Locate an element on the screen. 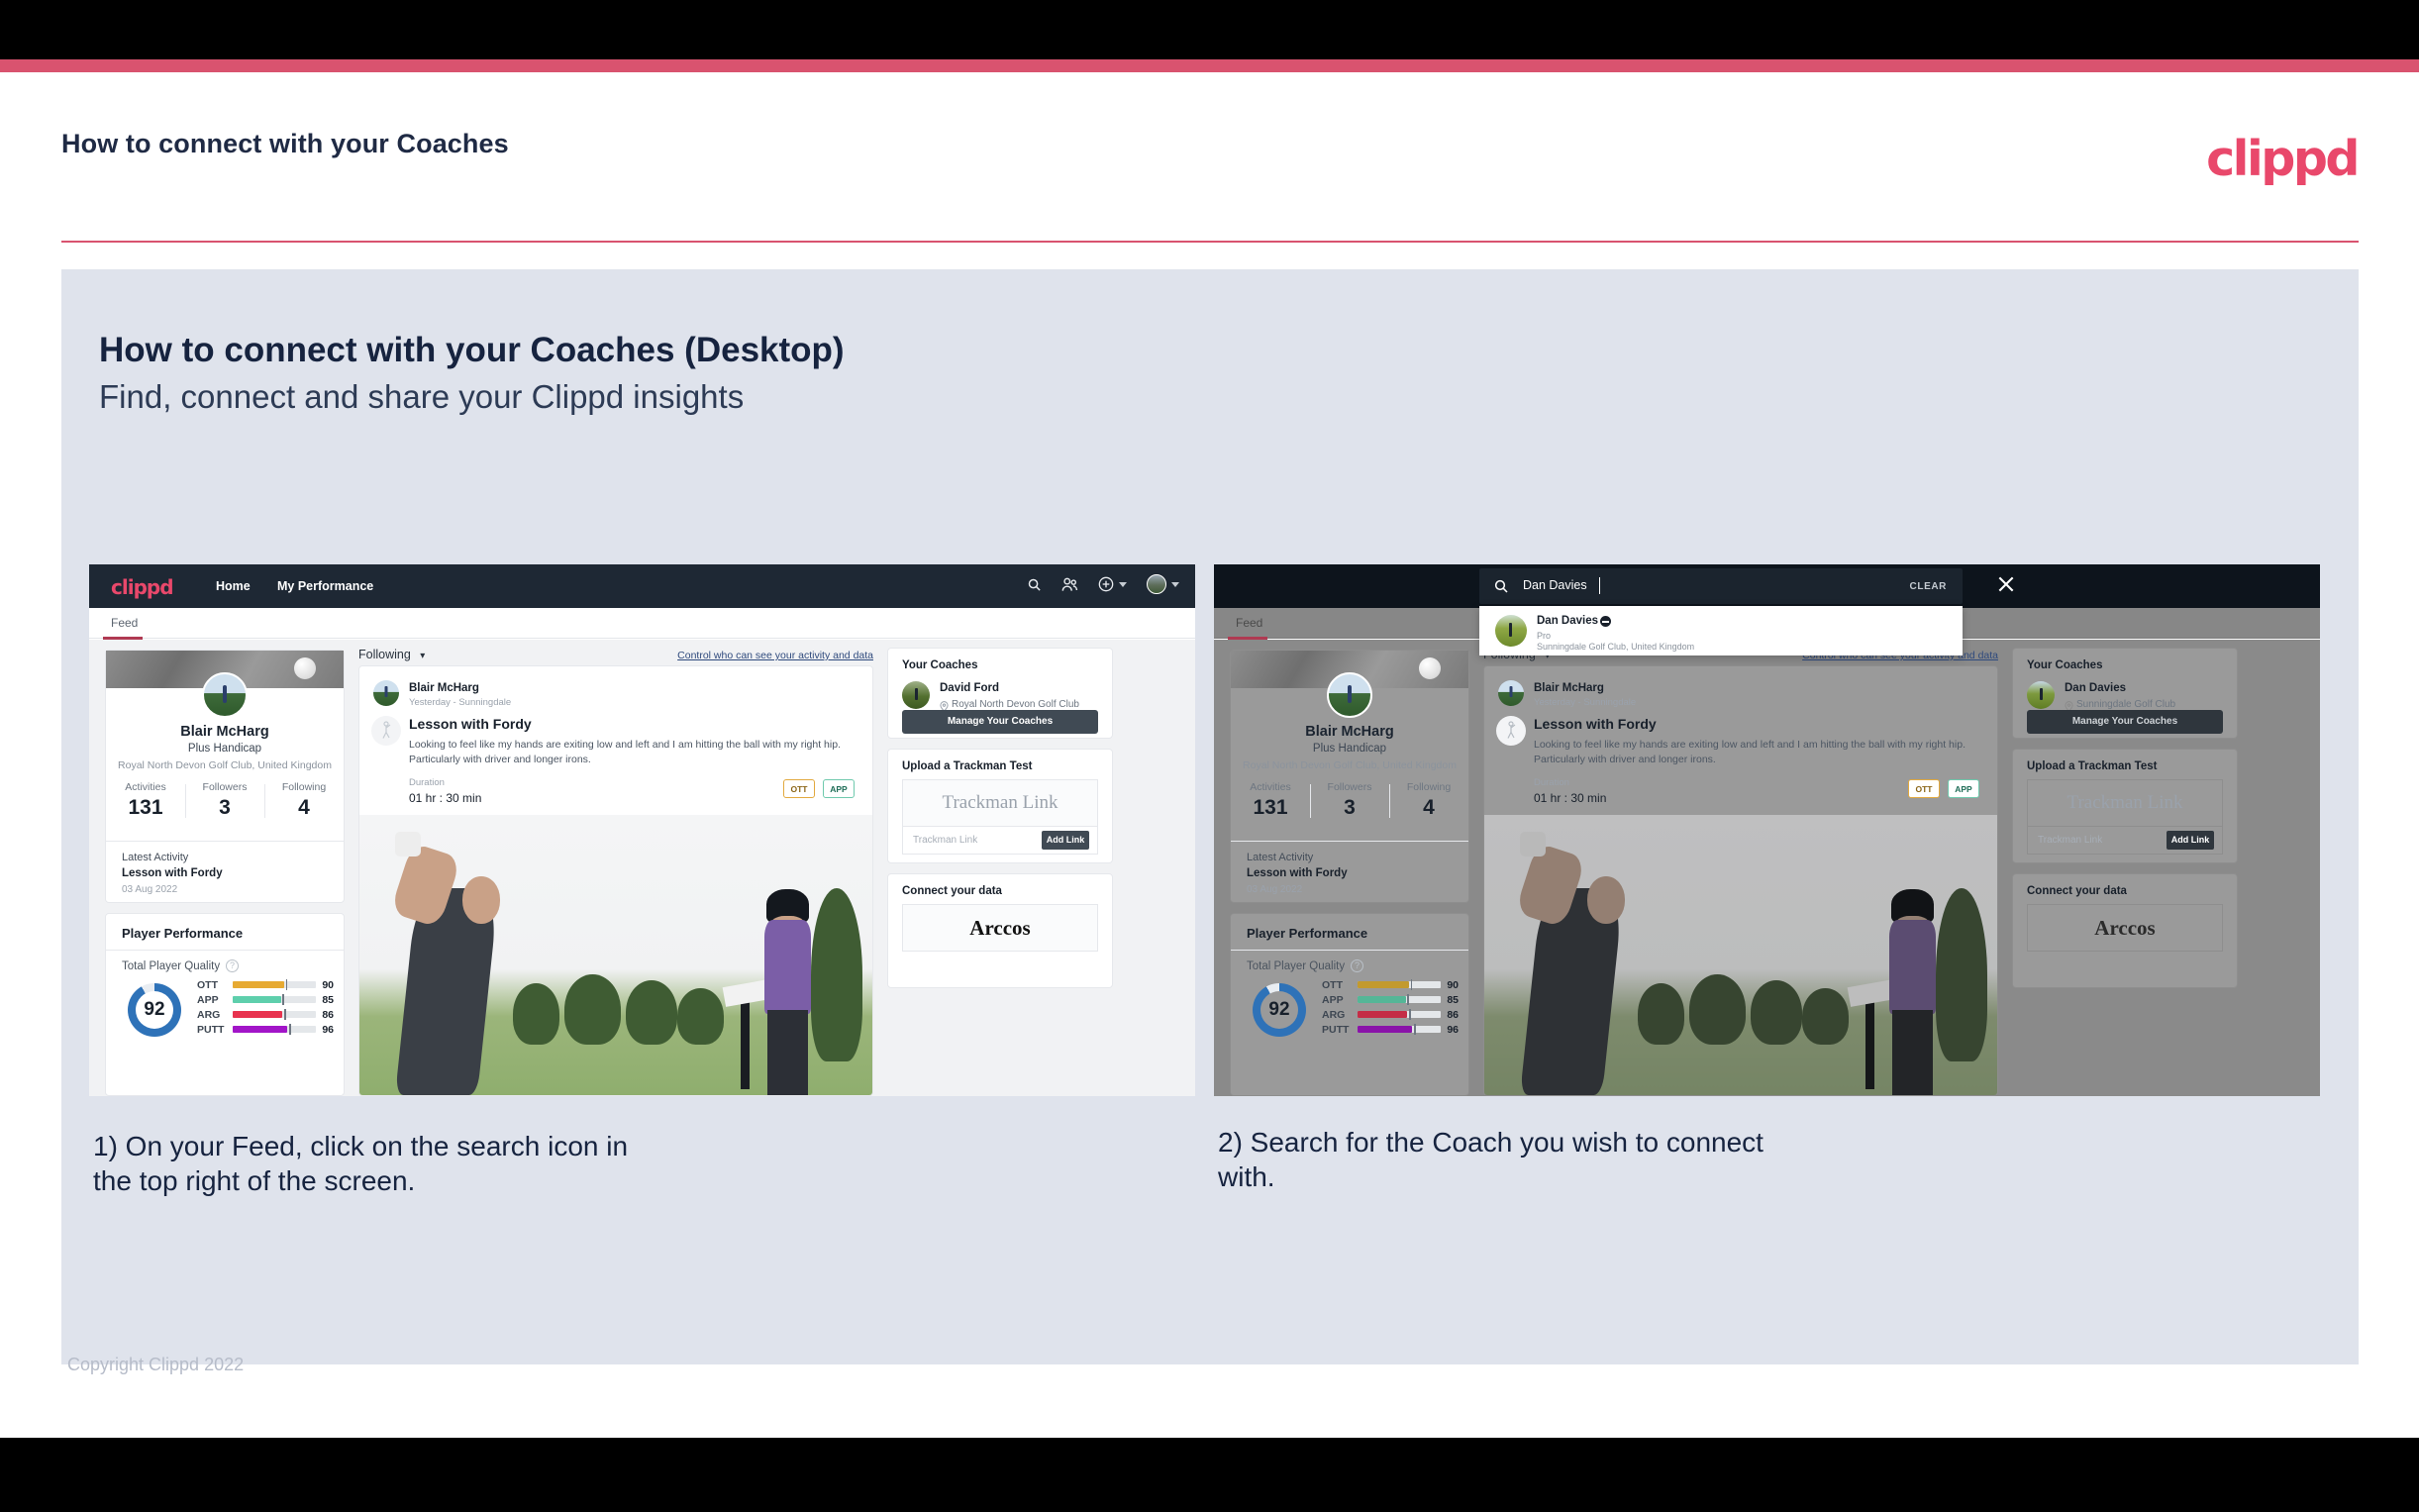 The height and width of the screenshot is (1512, 2419). tpq-label: Total Player Quality is located at coordinates (171, 966).